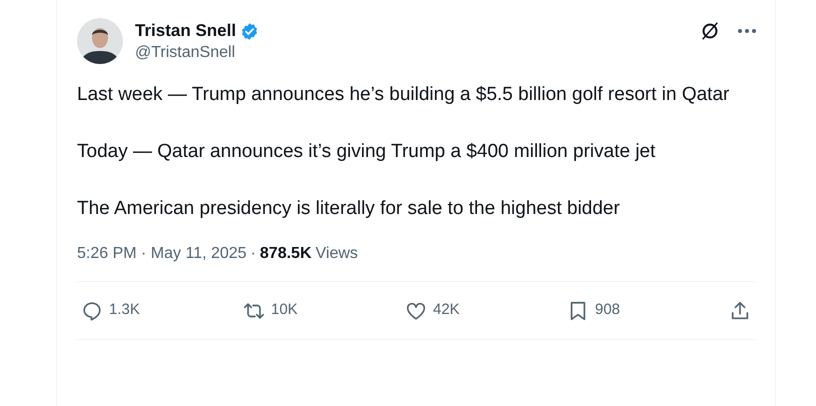  Describe the element at coordinates (156, 310) in the screenshot. I see `reply-button: 1.3K` at that location.